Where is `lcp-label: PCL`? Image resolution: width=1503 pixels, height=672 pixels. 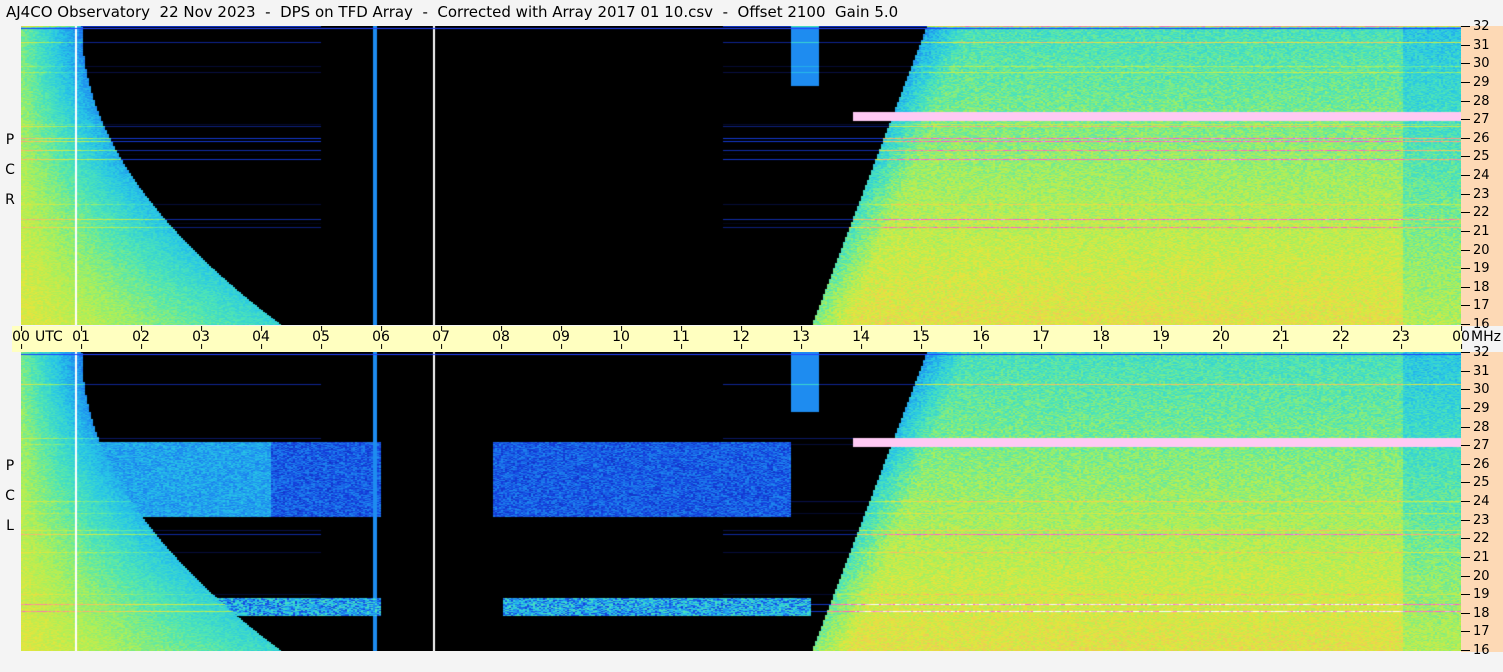 lcp-label: PCL is located at coordinates (10, 496).